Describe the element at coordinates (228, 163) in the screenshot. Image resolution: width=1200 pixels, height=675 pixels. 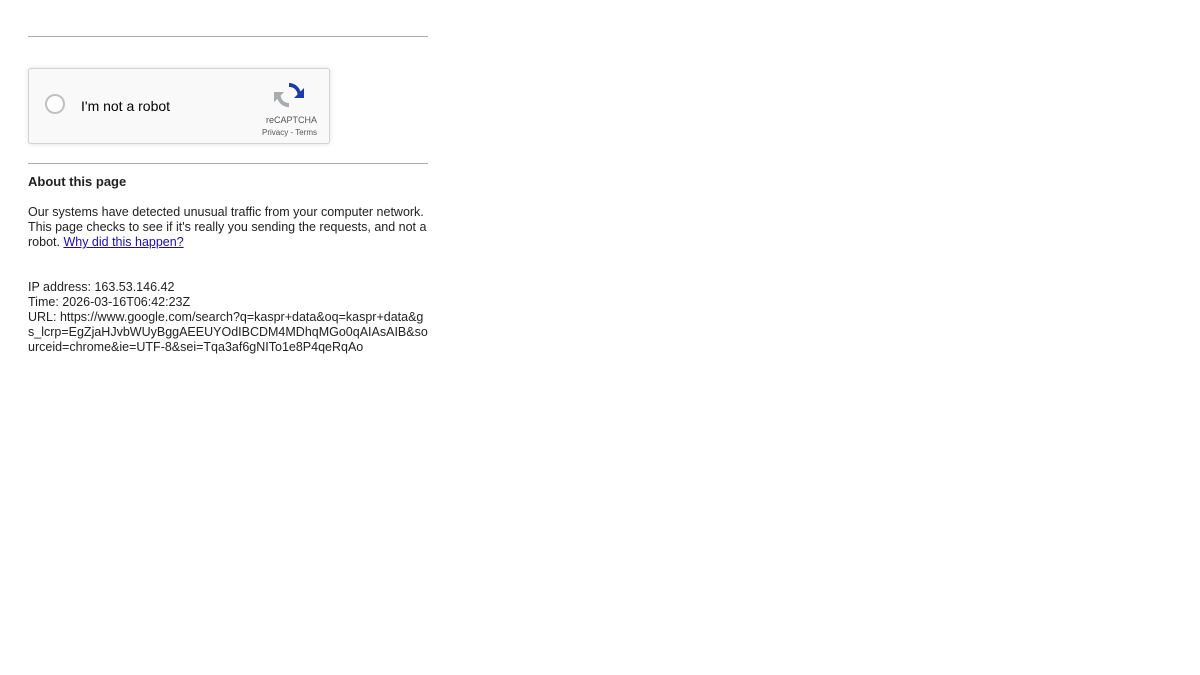
I see `bottom-divider` at that location.